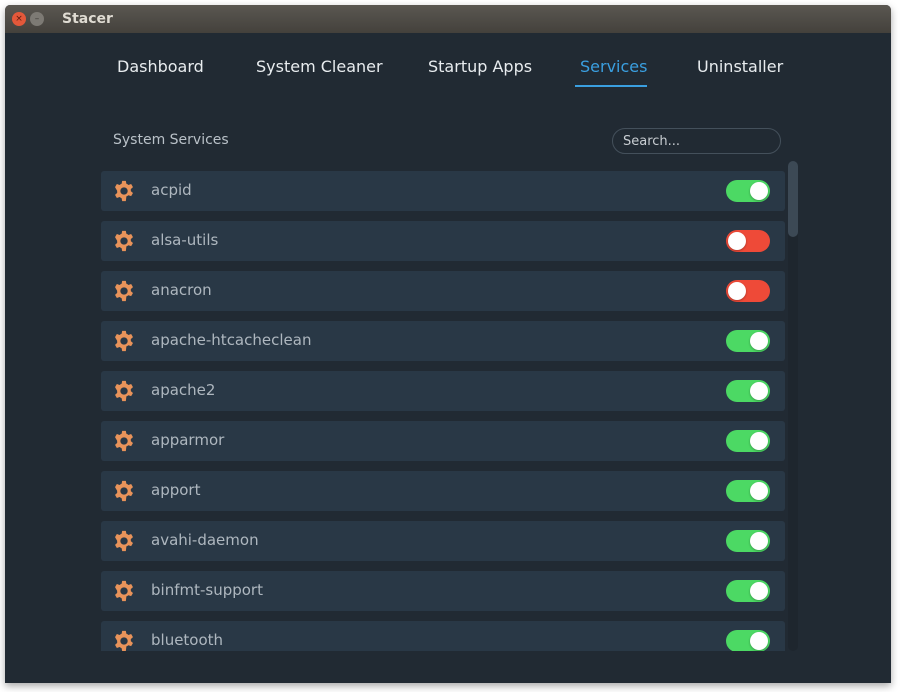 This screenshot has width=900, height=692. I want to click on service-name: anacron, so click(181, 290).